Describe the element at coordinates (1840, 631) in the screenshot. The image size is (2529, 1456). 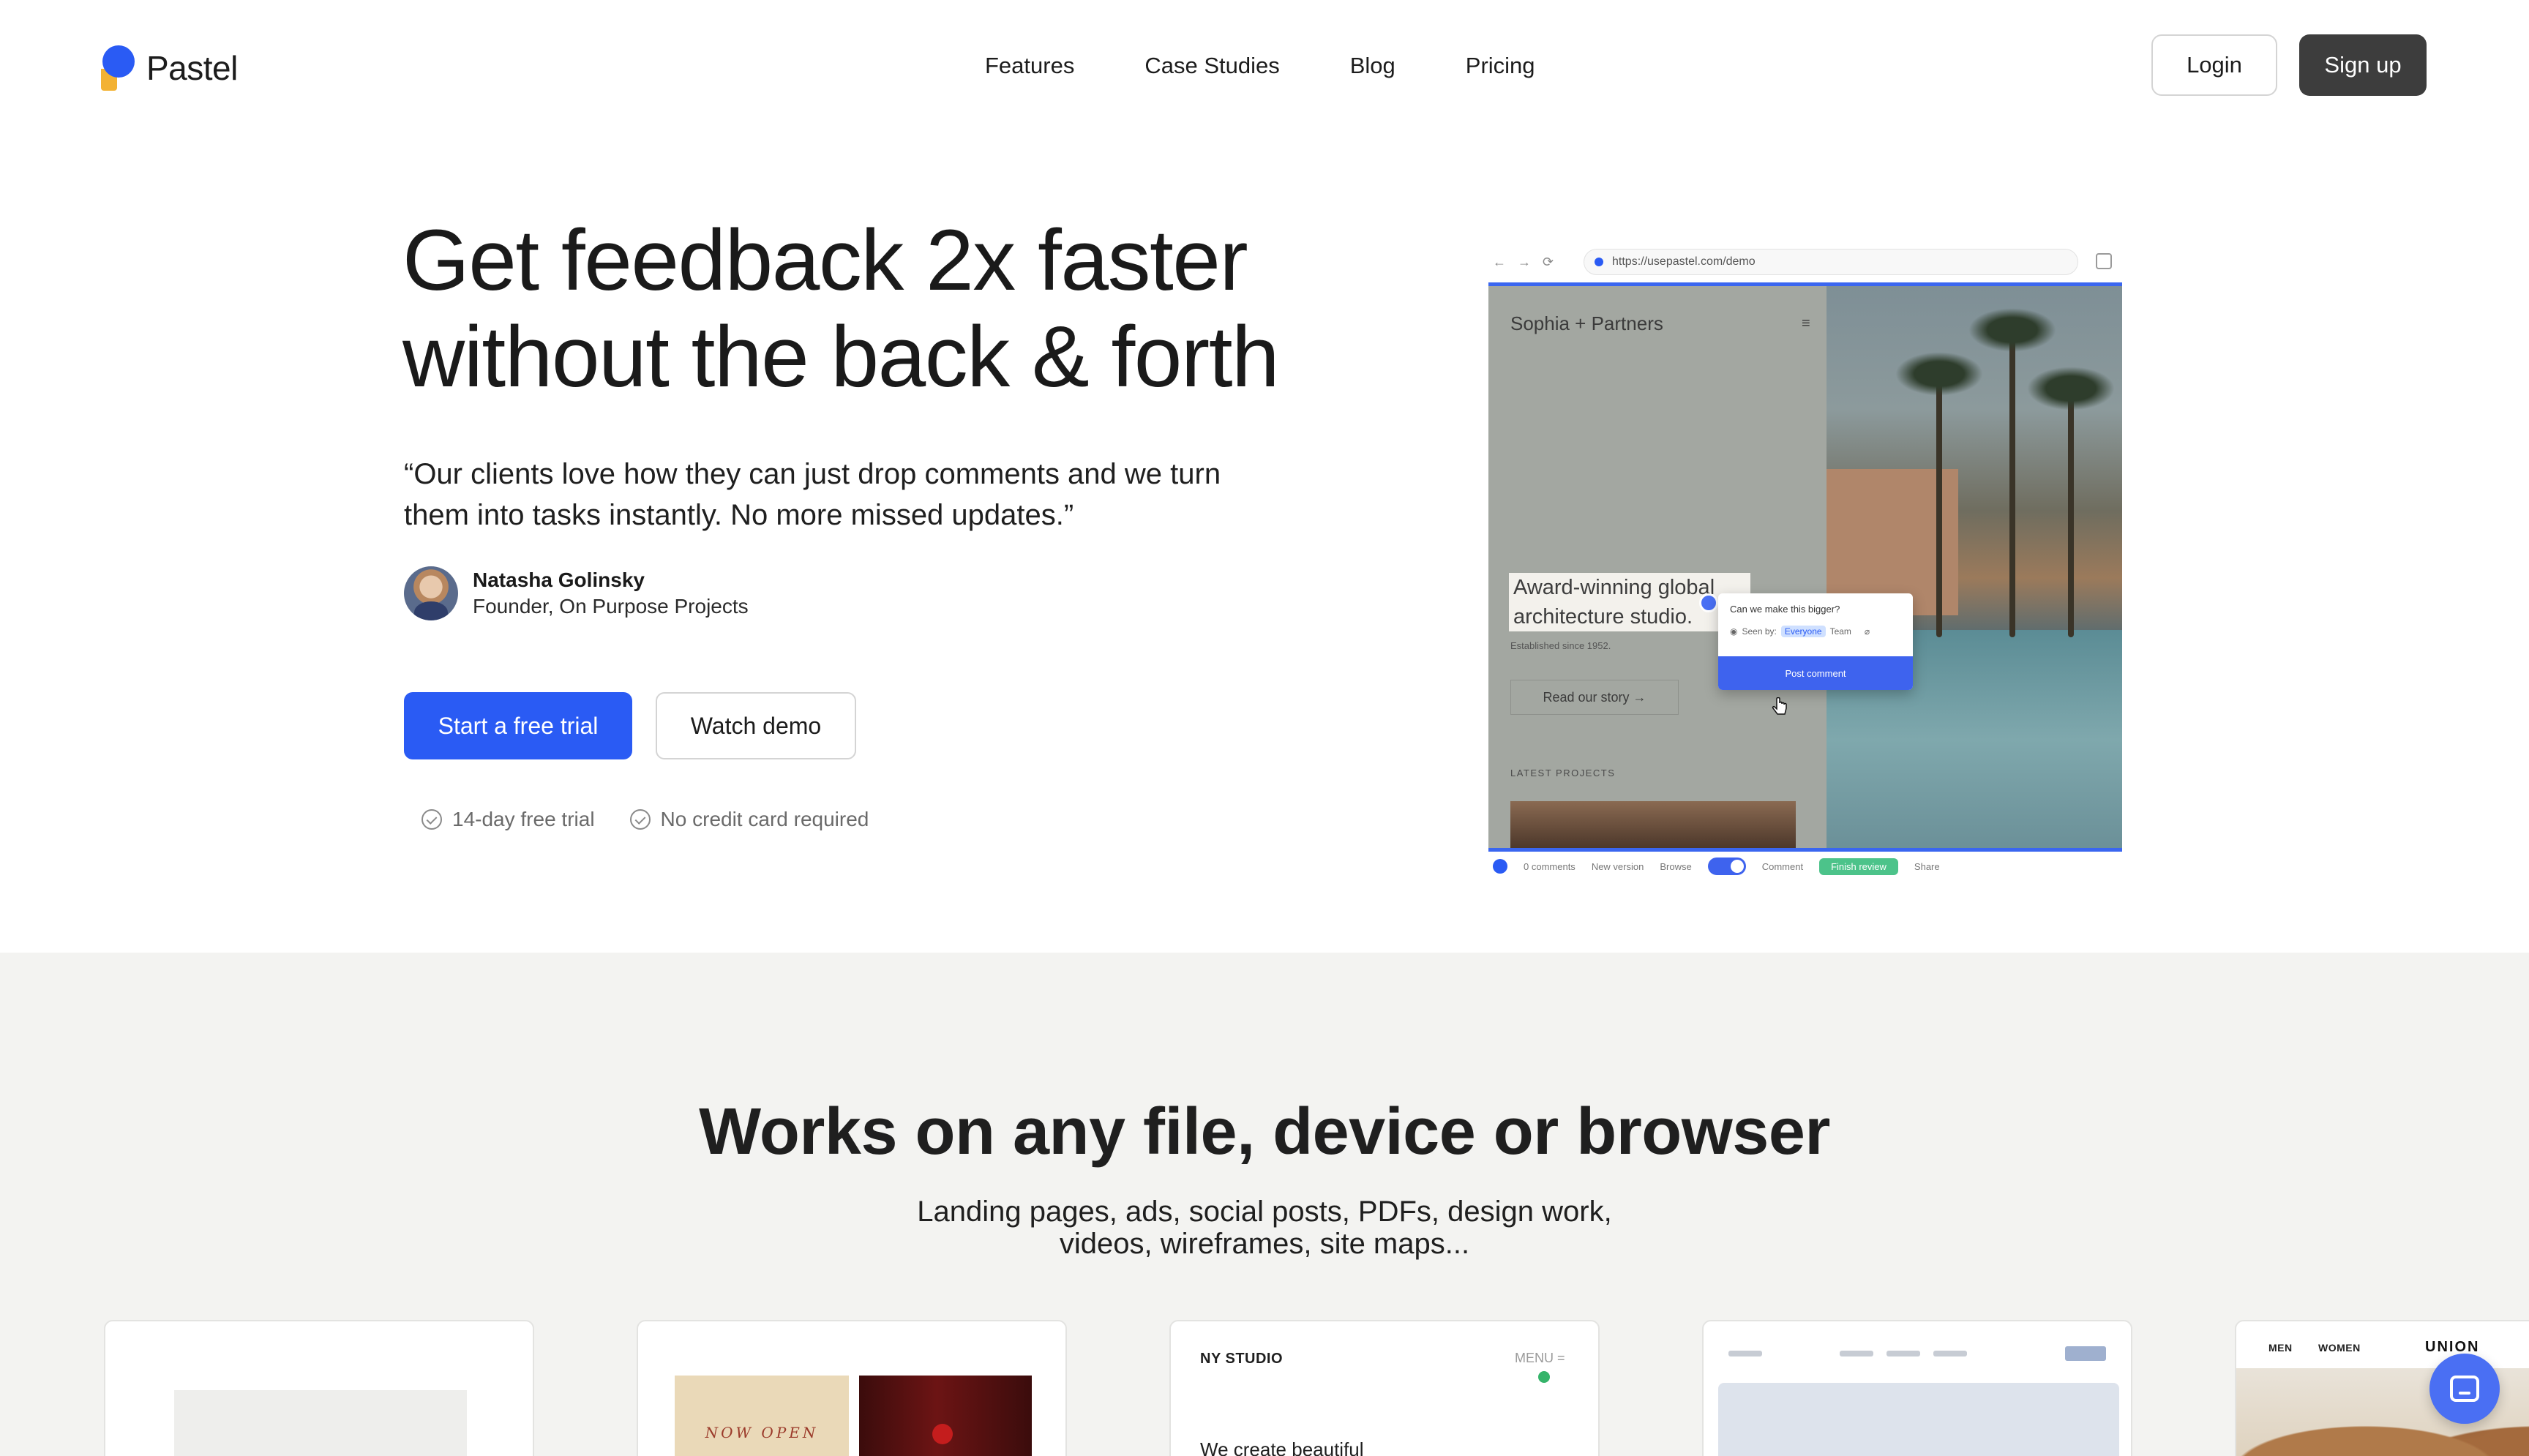
I see `team-chip: Team` at that location.